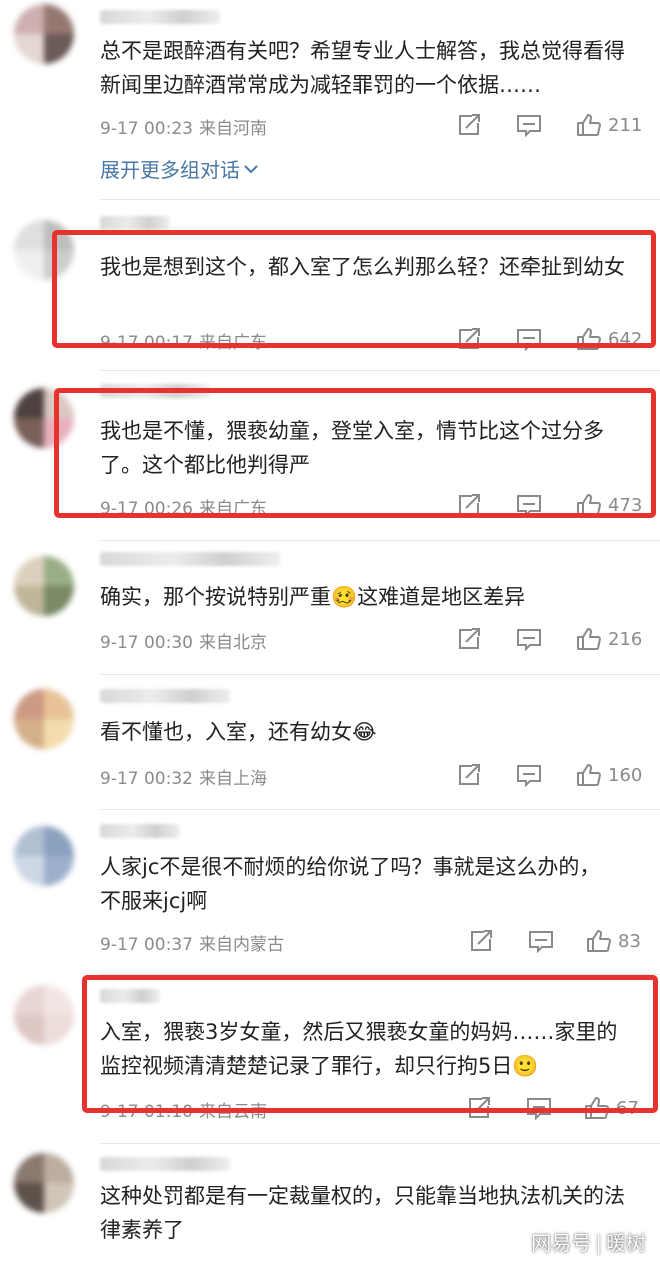 Image resolution: width=660 pixels, height=1266 pixels. Describe the element at coordinates (627, 1108) in the screenshot. I see `like-count: 67` at that location.